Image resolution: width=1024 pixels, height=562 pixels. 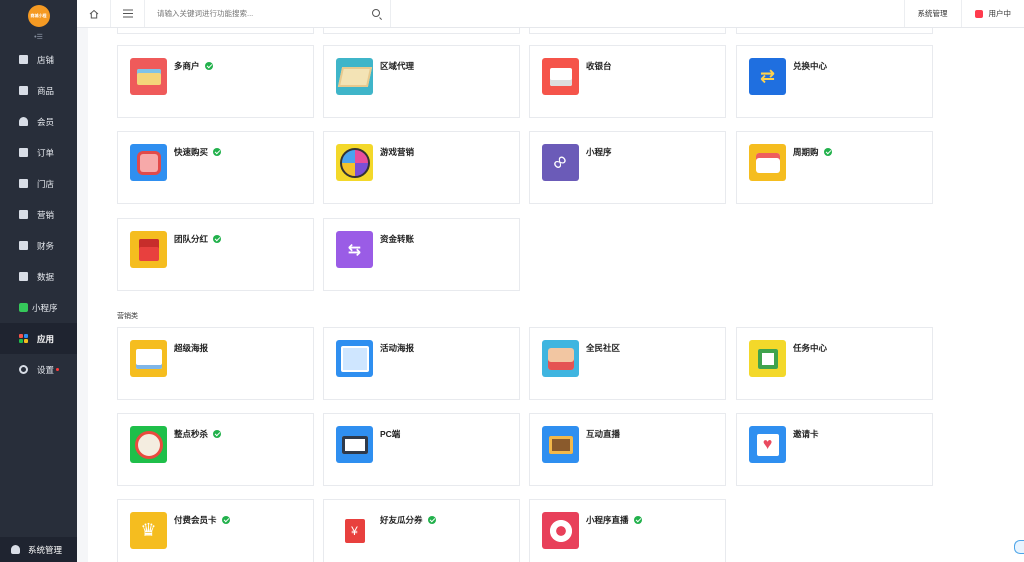 I want to click on app-title: 团队分红, so click(x=191, y=239).